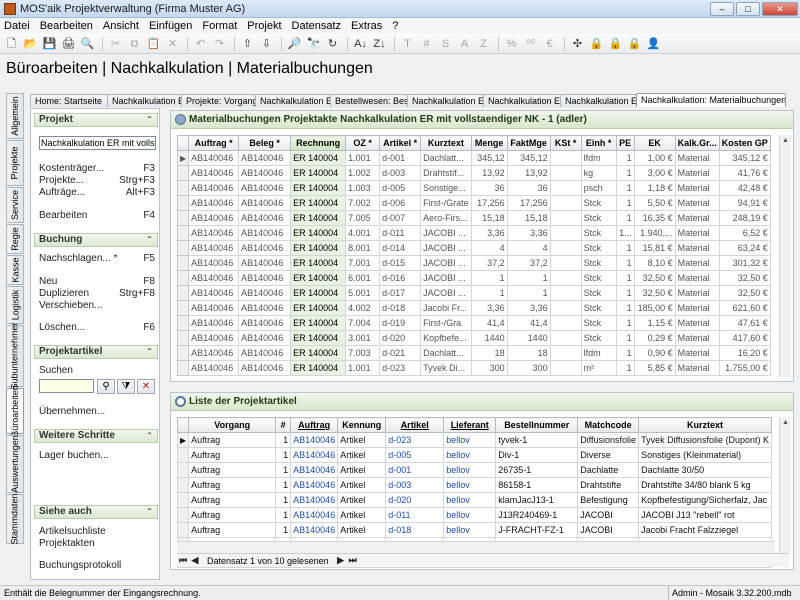 The height and width of the screenshot is (600, 800). What do you see at coordinates (87, 44) in the screenshot?
I see `print-preview-icon: 🔍` at bounding box center [87, 44].